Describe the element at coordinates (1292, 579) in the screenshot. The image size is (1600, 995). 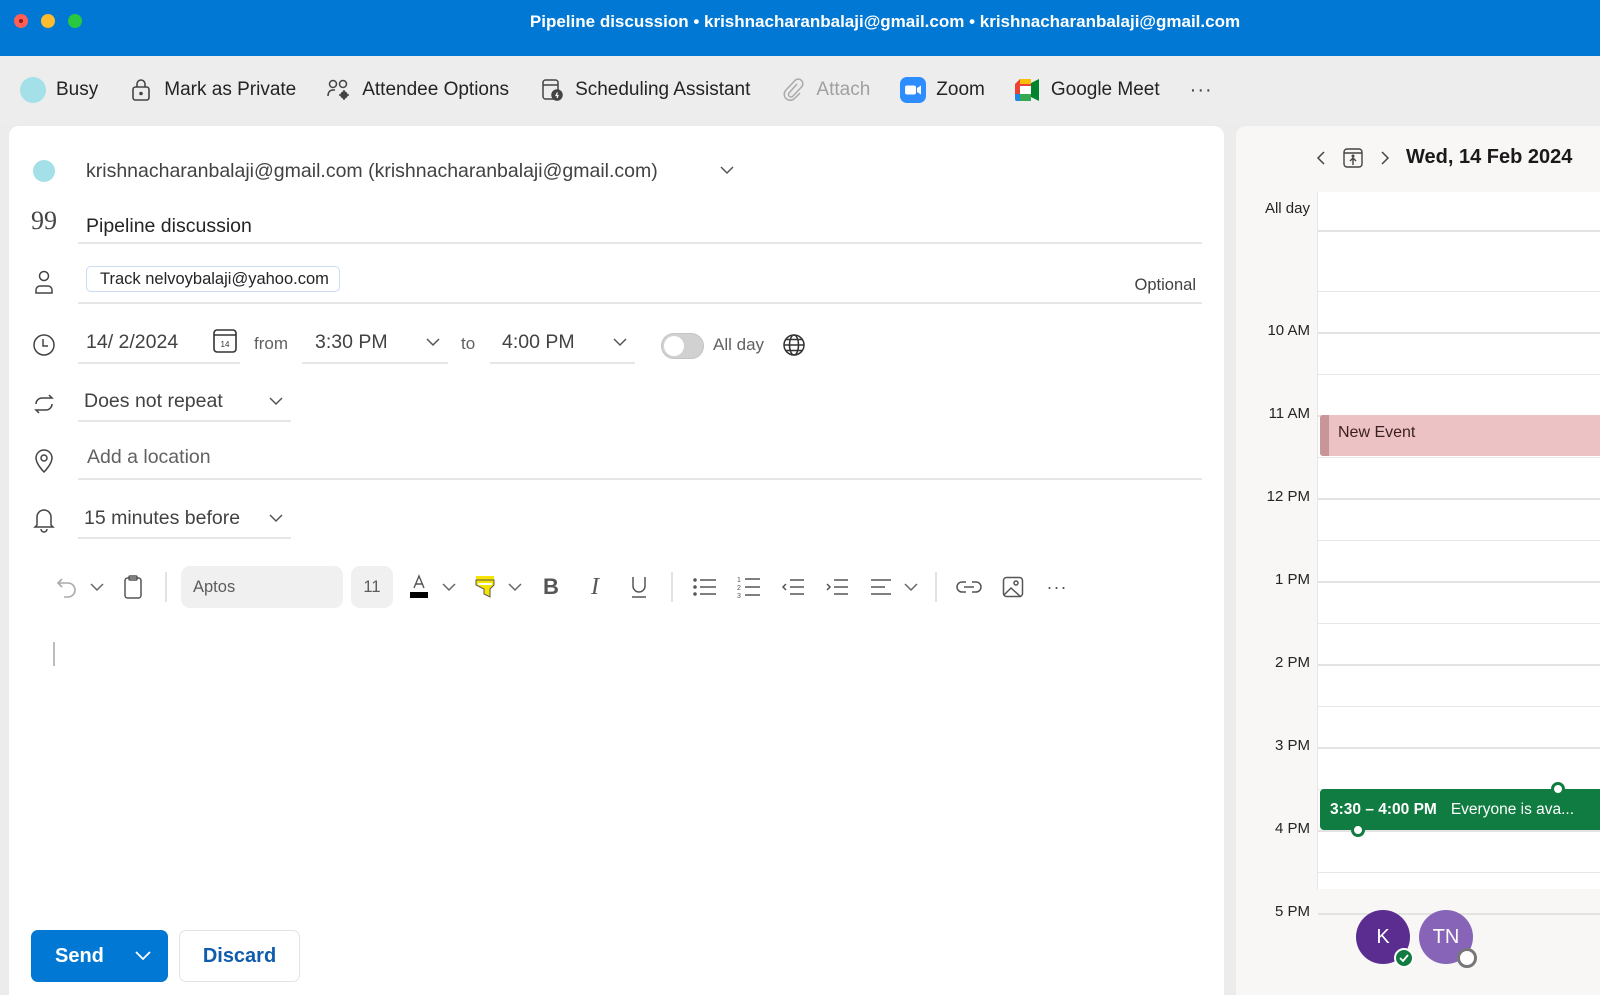
I see `hour-label: 1 PM` at that location.